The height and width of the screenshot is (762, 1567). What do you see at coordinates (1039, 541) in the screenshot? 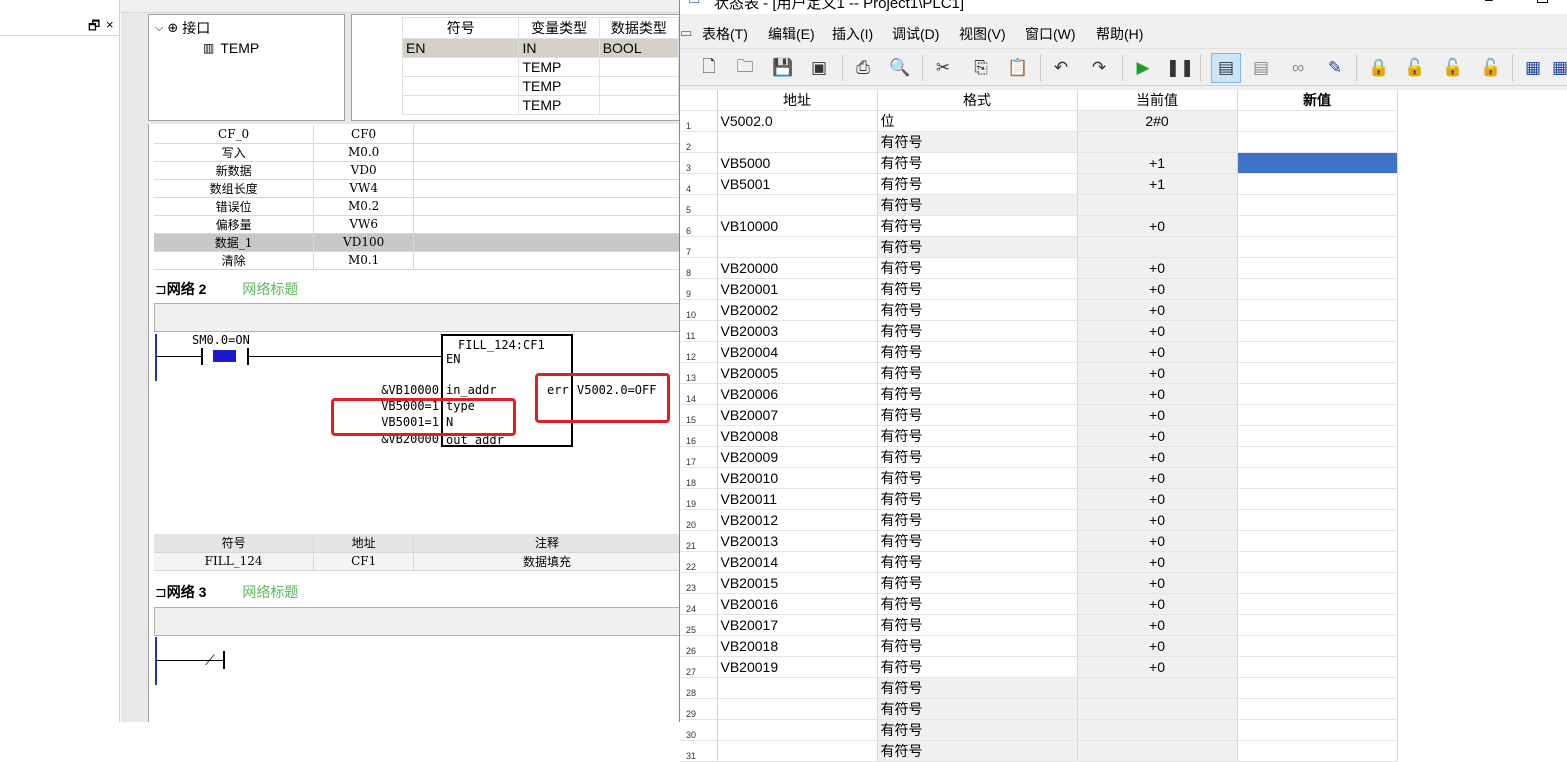
I see `table-row: 21 VB20013 有符号 +0` at bounding box center [1039, 541].